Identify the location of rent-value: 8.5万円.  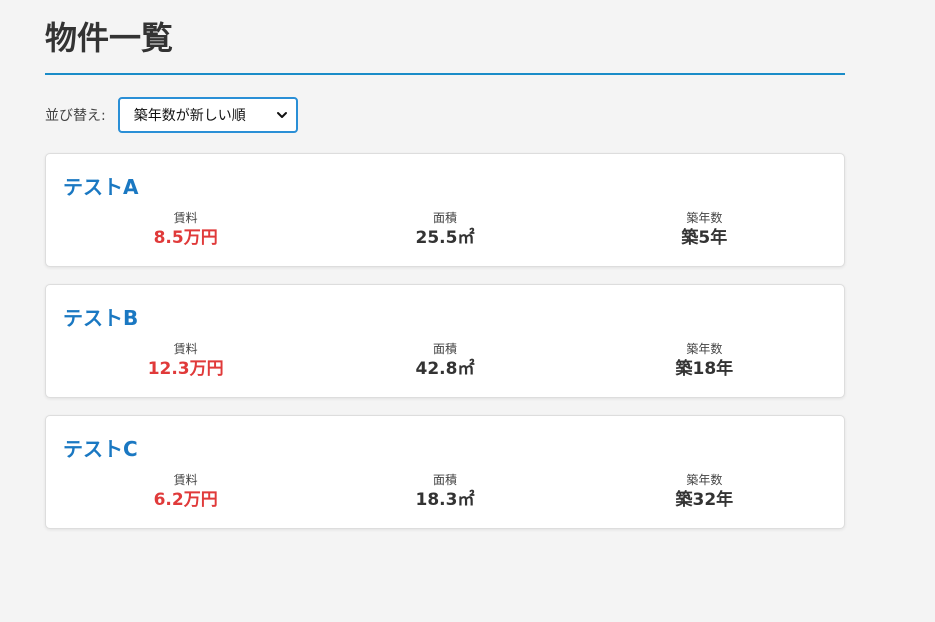
(185, 238).